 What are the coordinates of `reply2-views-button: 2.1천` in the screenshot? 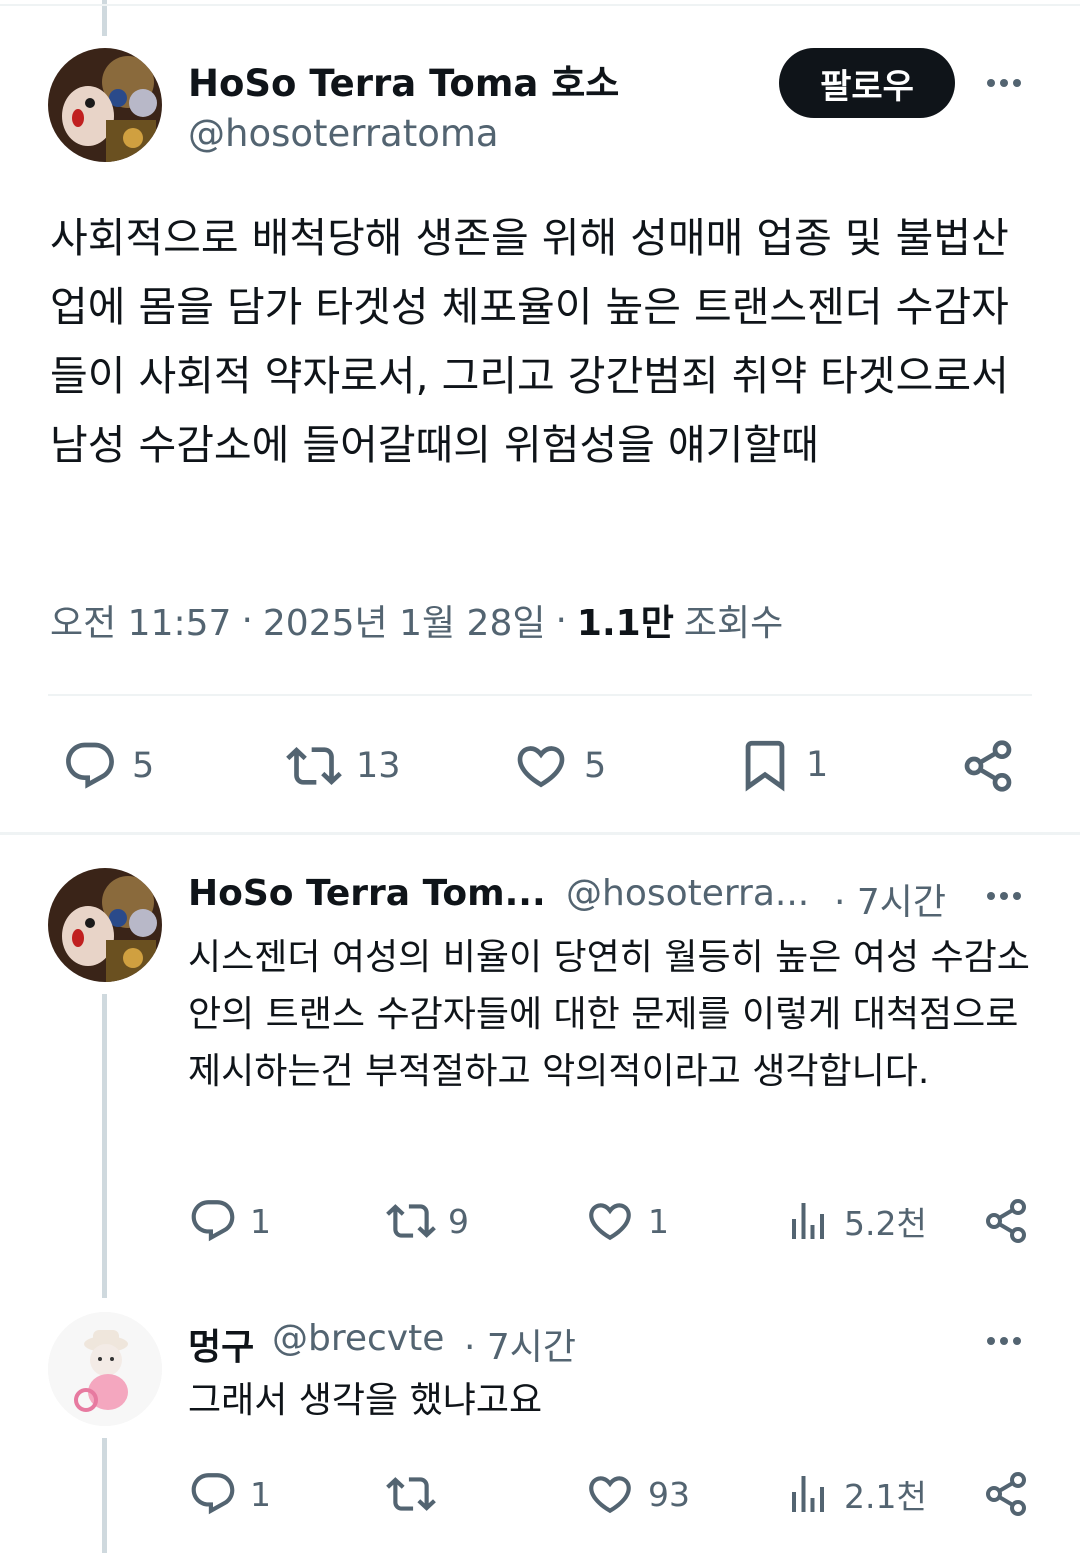 It's located at (855, 1494).